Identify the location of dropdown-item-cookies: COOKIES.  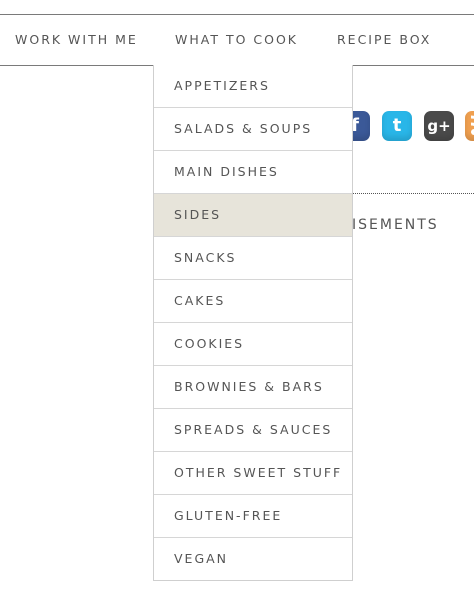
(253, 344).